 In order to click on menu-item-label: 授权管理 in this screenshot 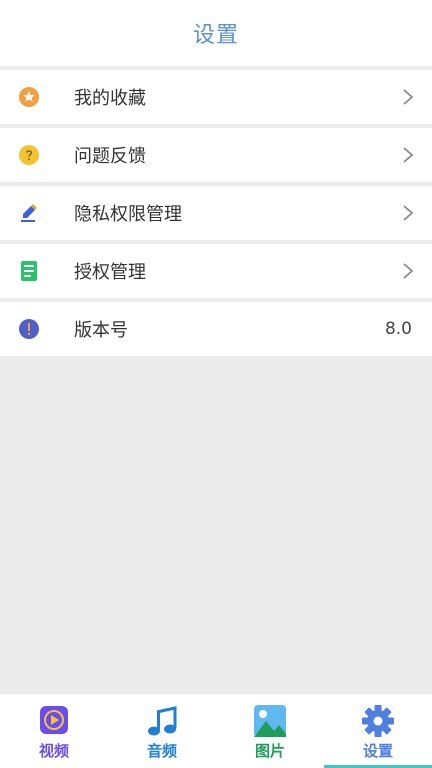, I will do `click(110, 272)`.